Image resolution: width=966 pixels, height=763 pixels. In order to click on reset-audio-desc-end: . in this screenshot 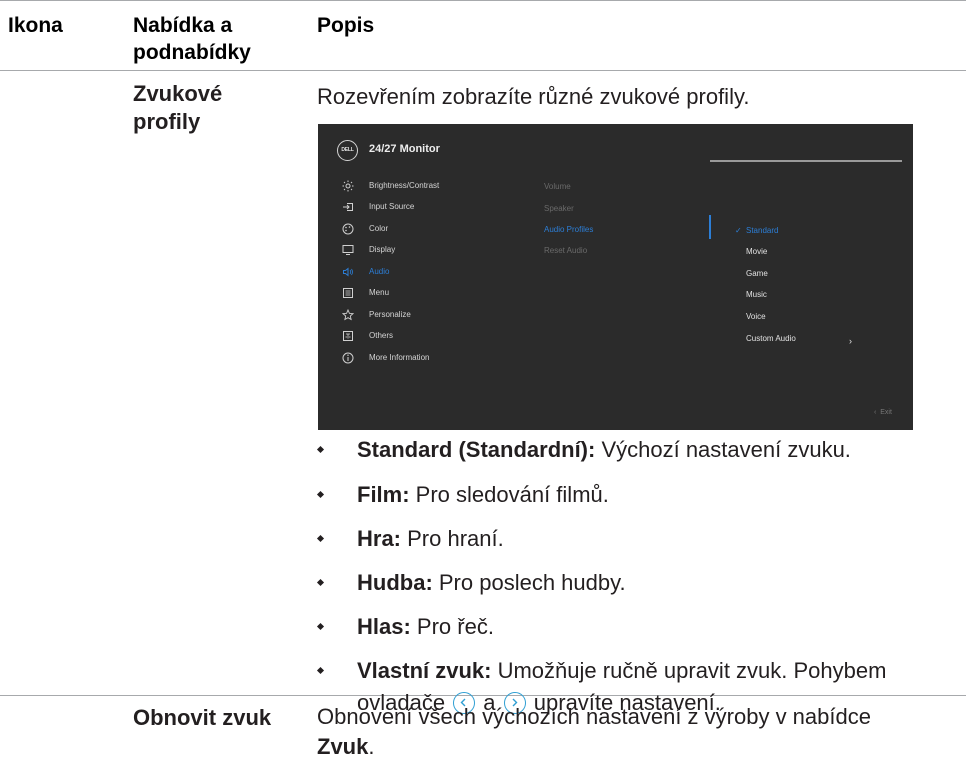, I will do `click(371, 746)`.